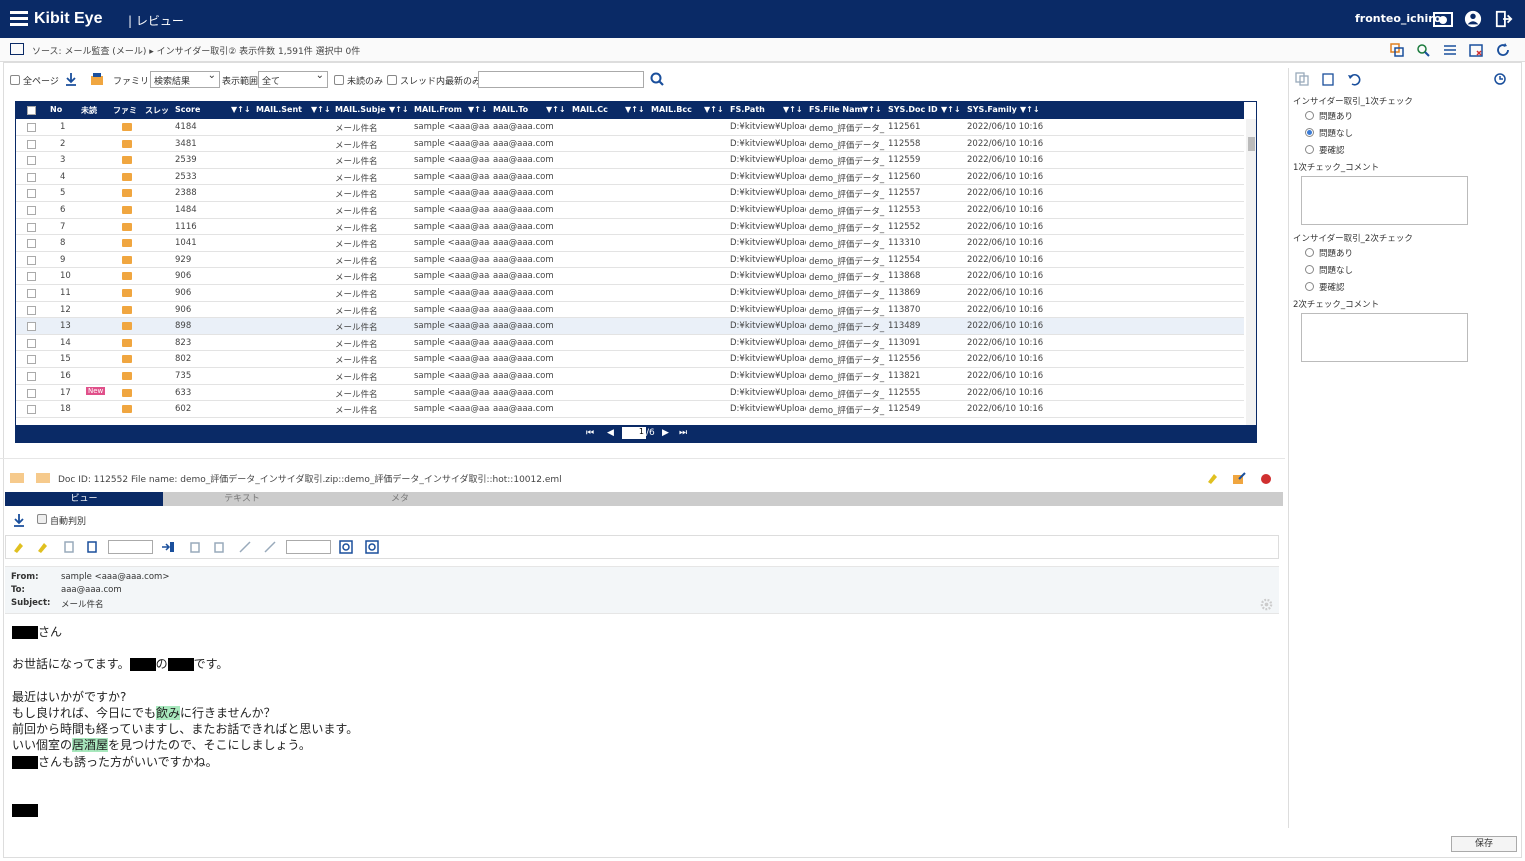 The image size is (1525, 861). Describe the element at coordinates (1503, 50) in the screenshot. I see `refresh-icon` at that location.